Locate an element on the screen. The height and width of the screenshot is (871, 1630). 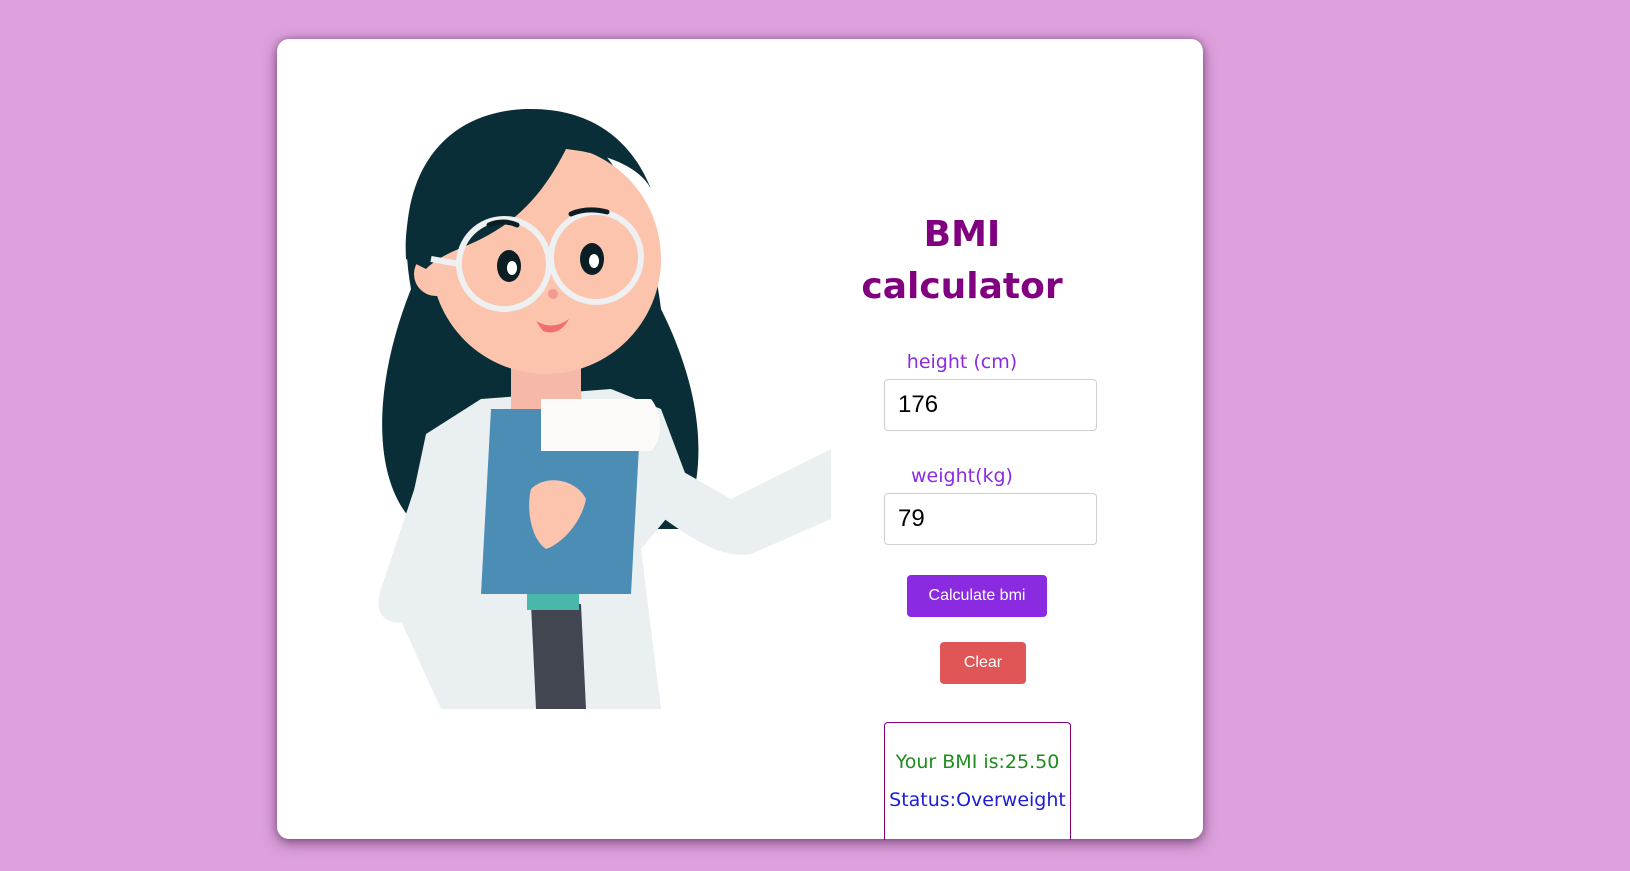
calculate-bmi-button: Calculate bmi is located at coordinates (977, 596).